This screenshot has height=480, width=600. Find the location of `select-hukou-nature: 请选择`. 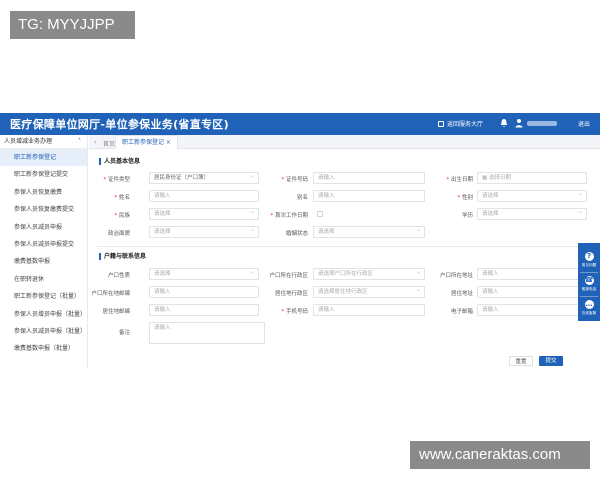

select-hukou-nature: 请选择 is located at coordinates (204, 274).